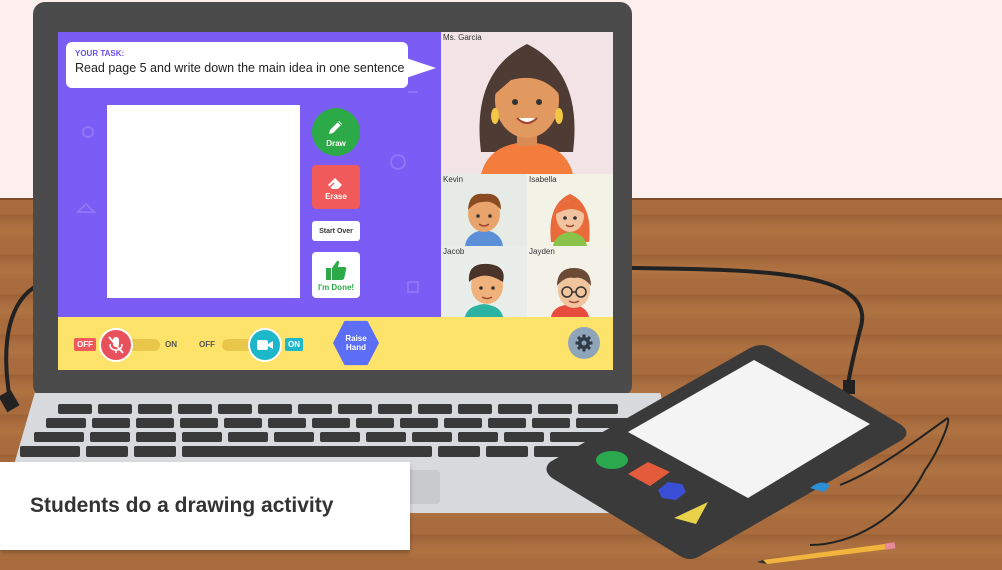  I want to click on pencil-icon, so click(335, 127).